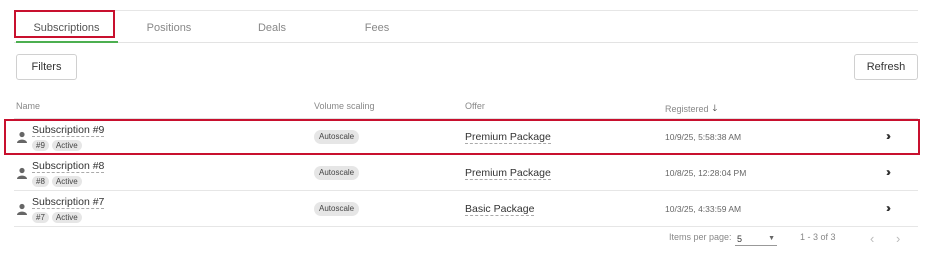  I want to click on registered-date: 10/9/25, 5:58:38 AM, so click(703, 137).